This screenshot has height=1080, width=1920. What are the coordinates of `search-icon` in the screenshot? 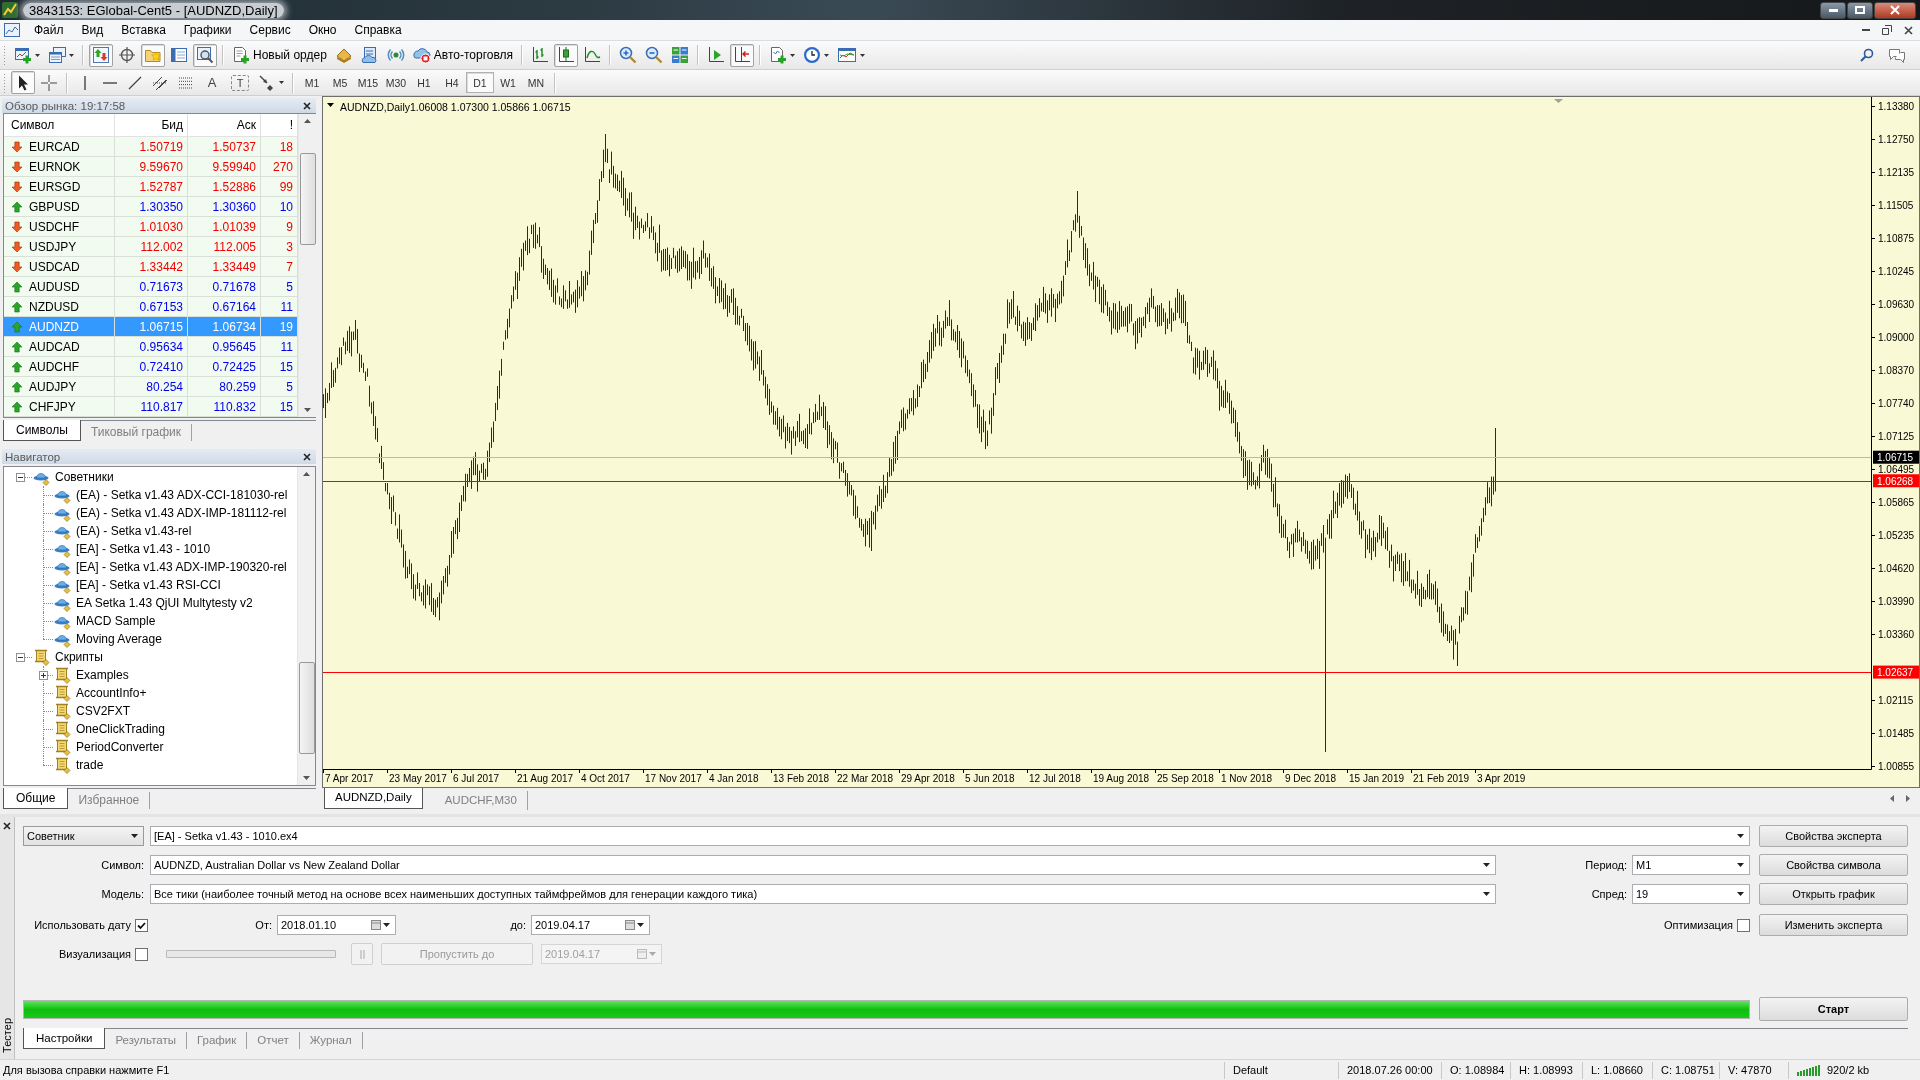 It's located at (1867, 55).